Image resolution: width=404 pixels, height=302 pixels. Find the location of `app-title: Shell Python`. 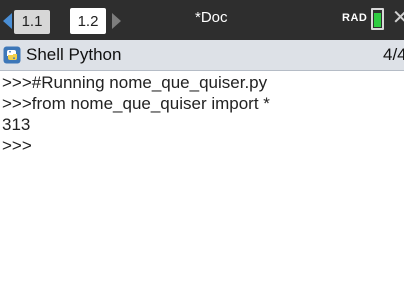

app-title: Shell Python is located at coordinates (74, 54).